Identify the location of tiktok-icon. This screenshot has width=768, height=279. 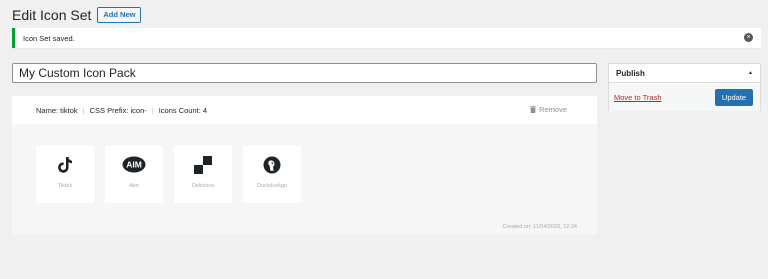
(65, 165).